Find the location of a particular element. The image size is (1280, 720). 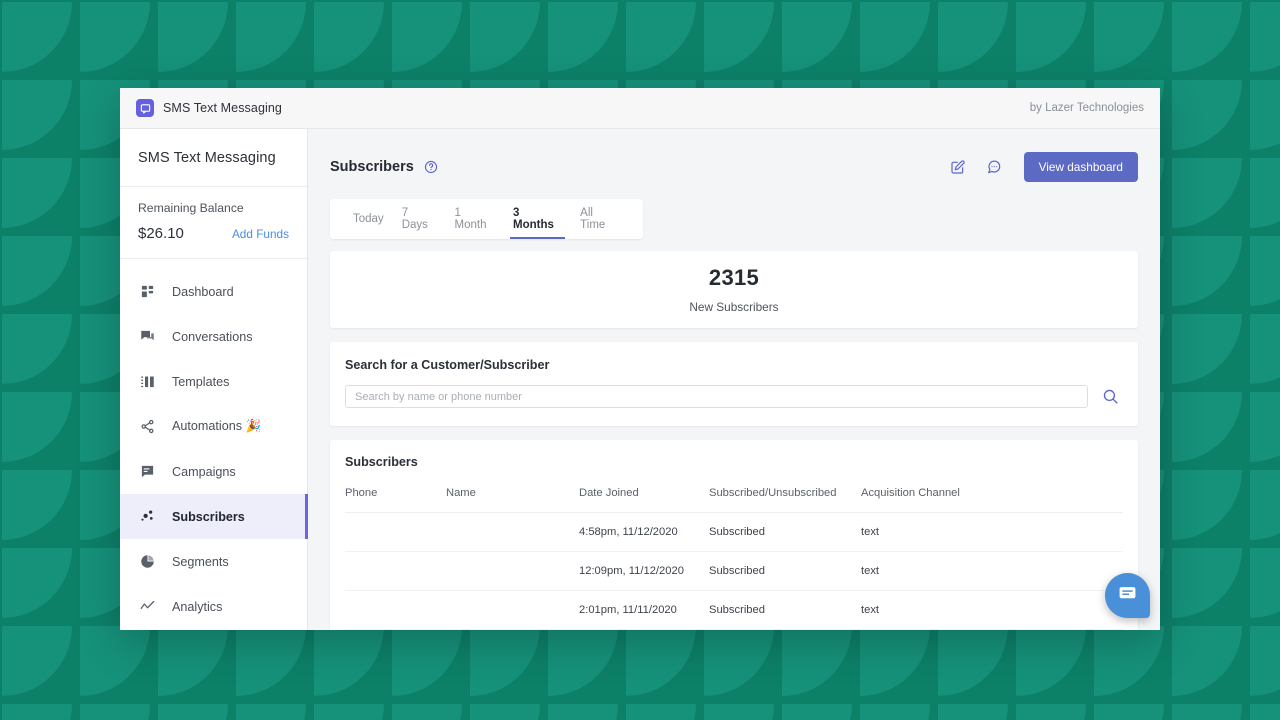

chat-widget-button is located at coordinates (1127, 595).